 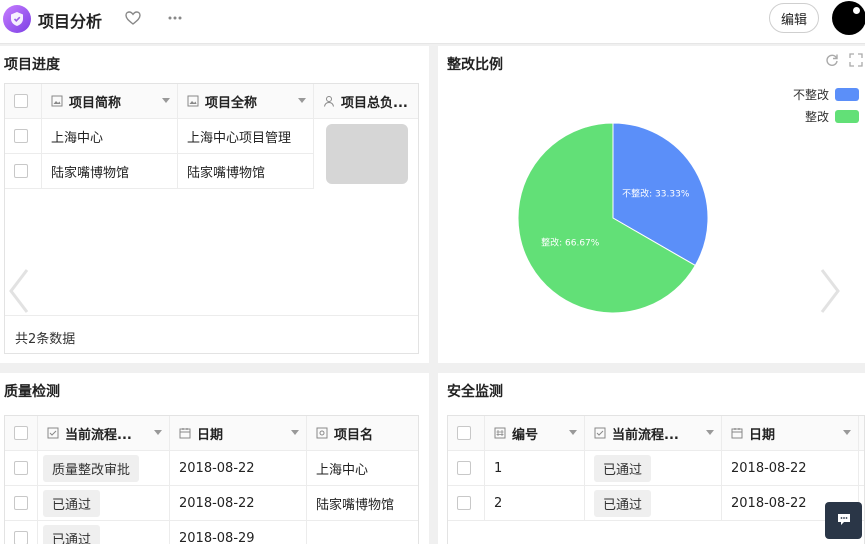 I want to click on chevron-right-icon, so click(x=830, y=291).